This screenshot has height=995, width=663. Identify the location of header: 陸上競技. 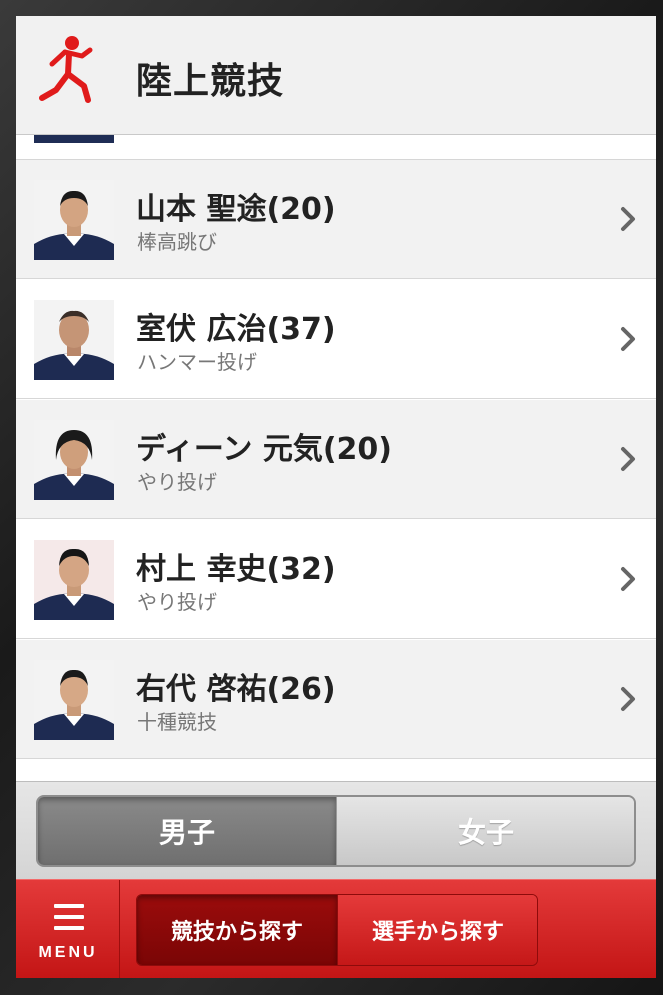
(336, 75).